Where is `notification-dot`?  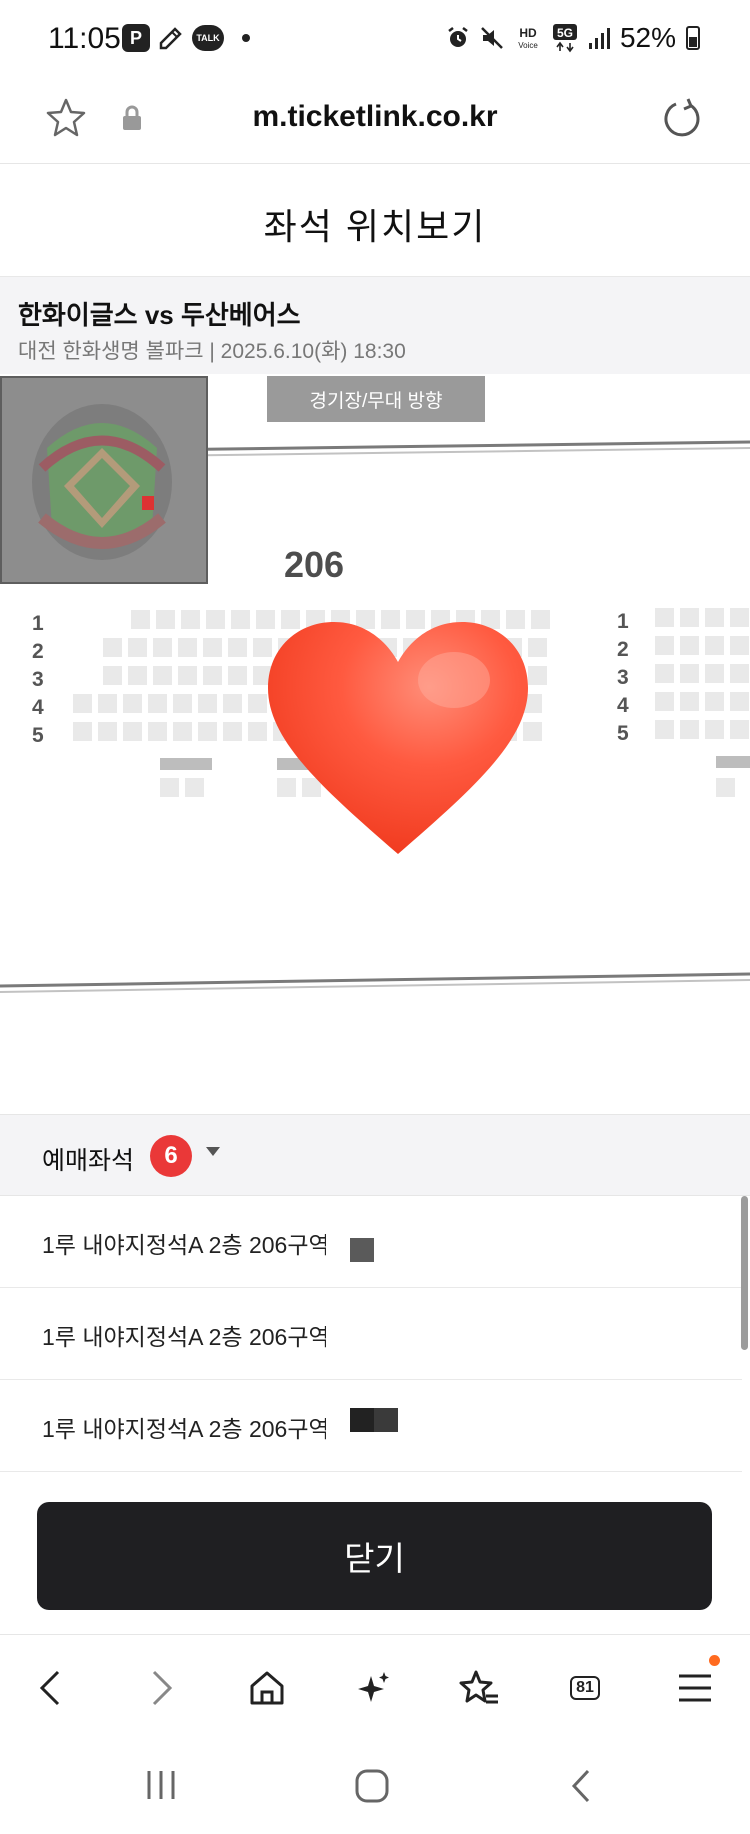 notification-dot is located at coordinates (714, 1660).